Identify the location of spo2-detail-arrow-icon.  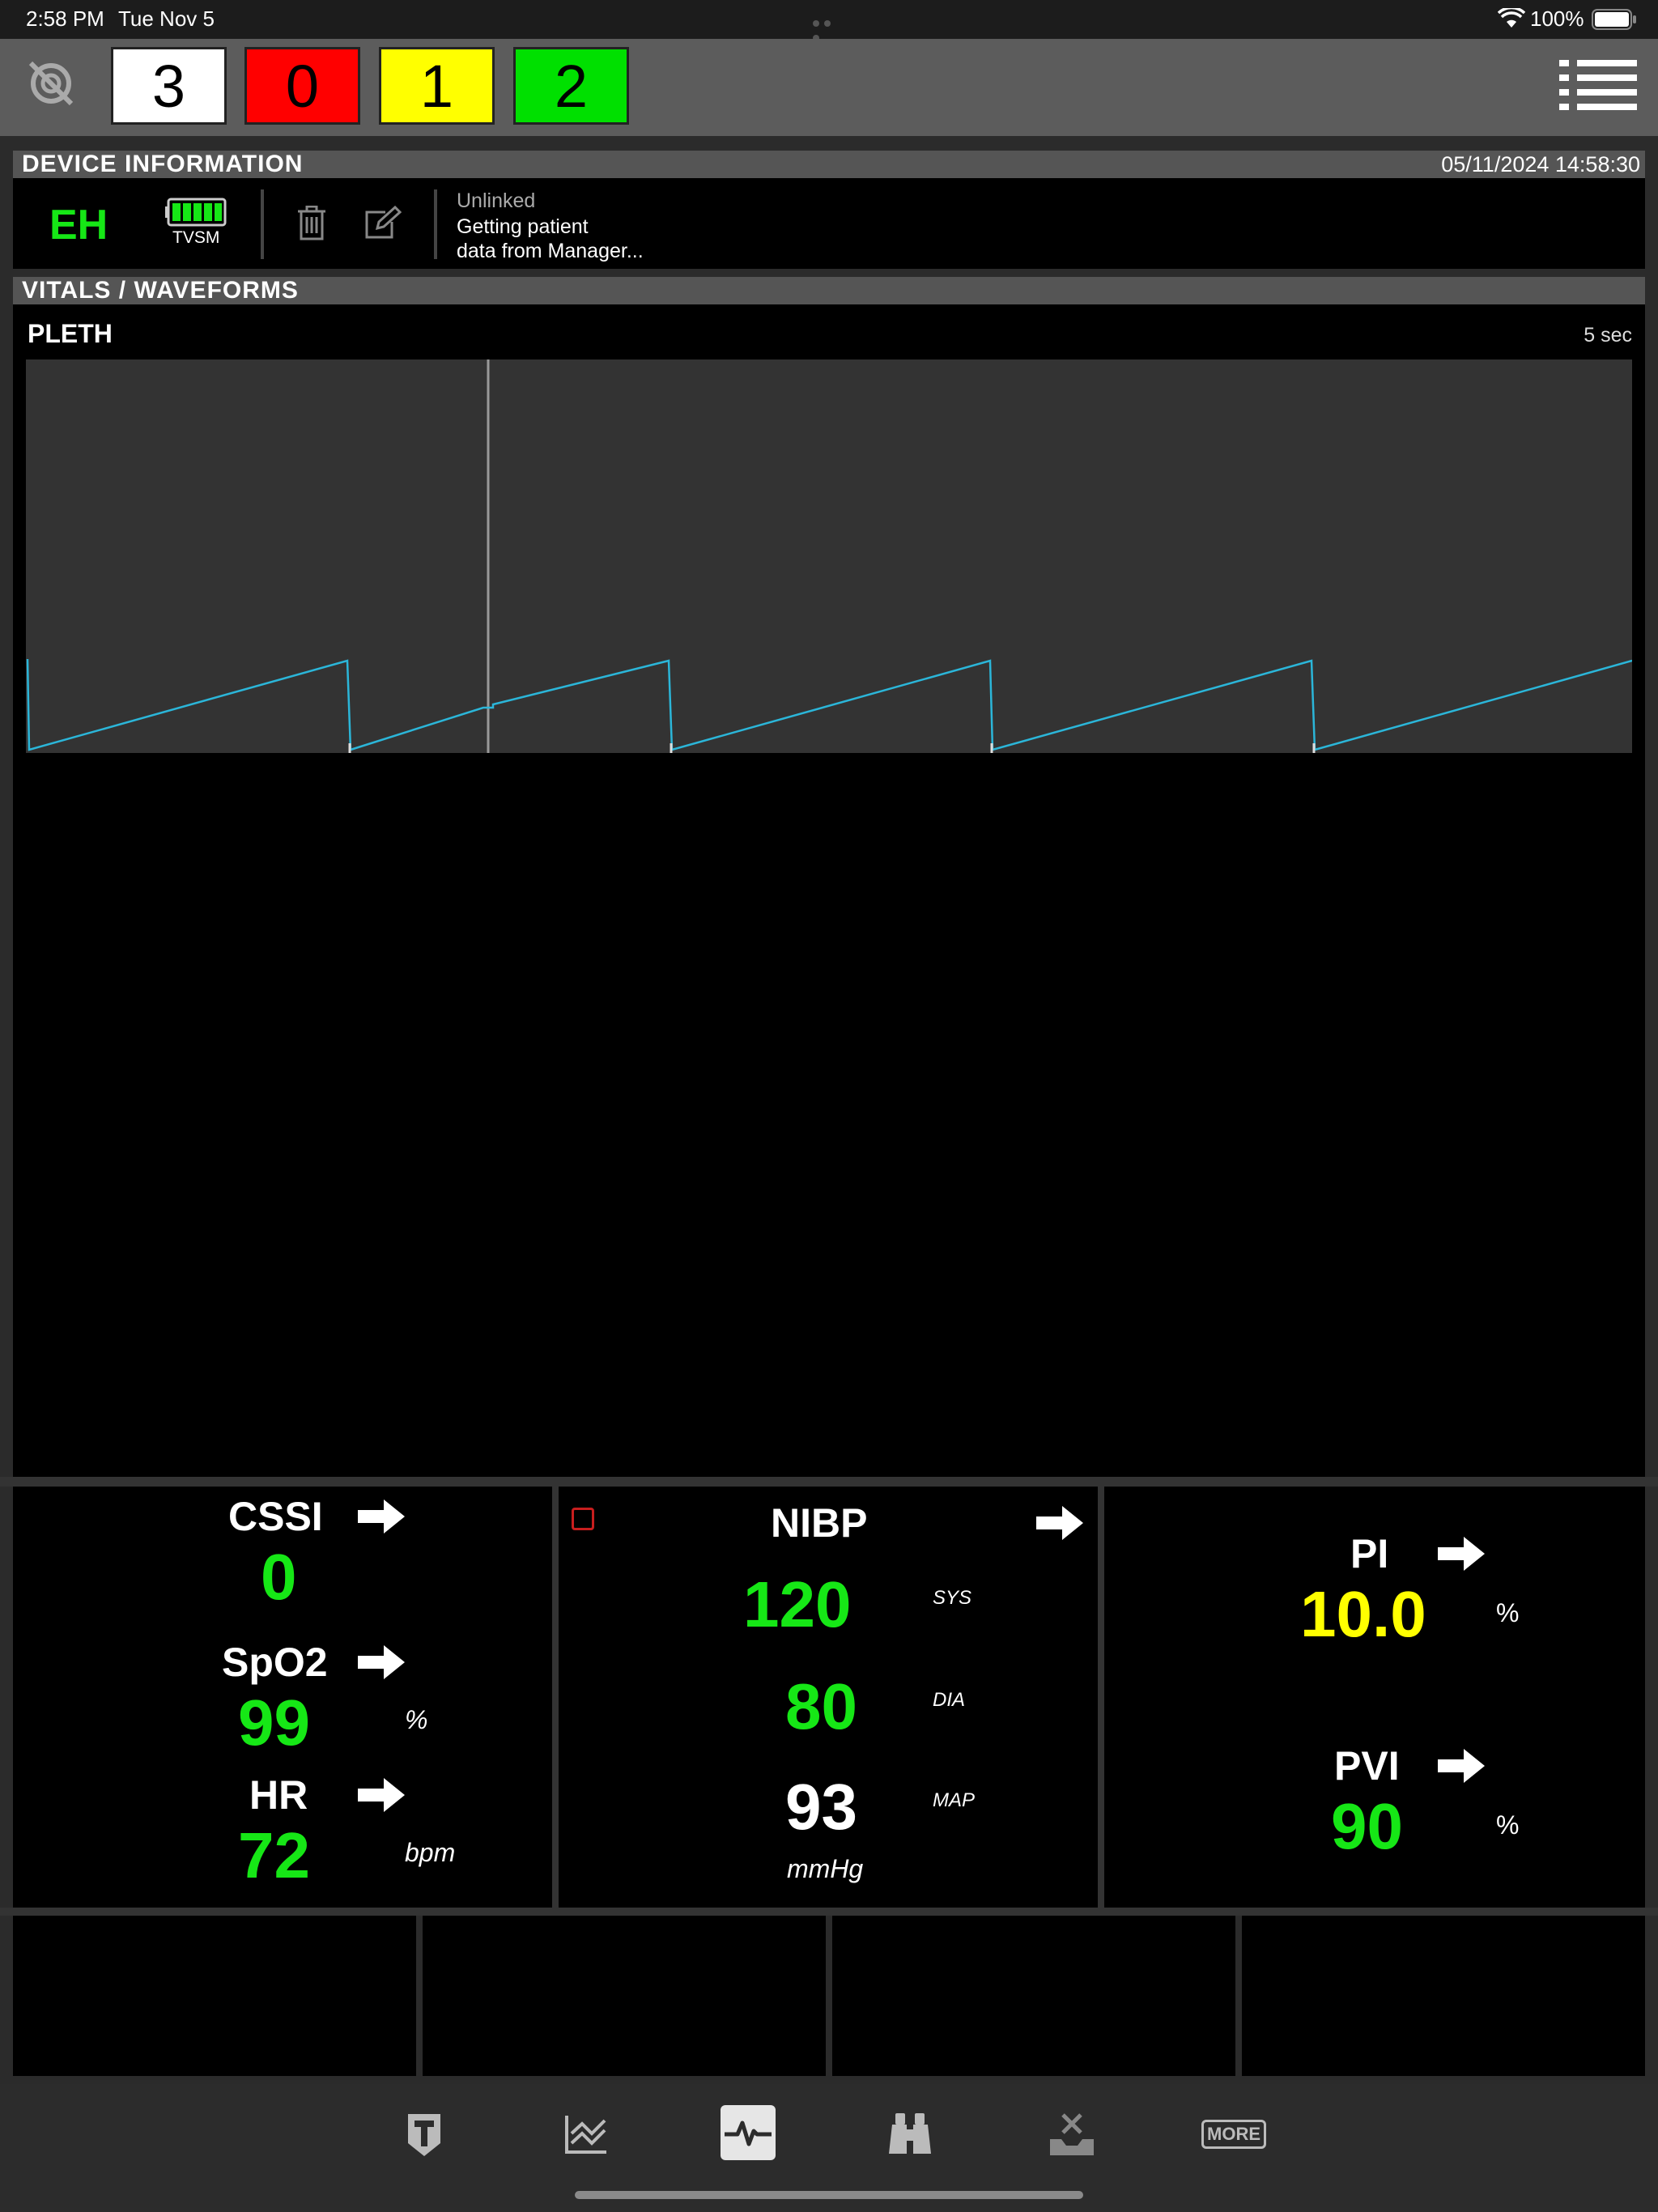
(381, 1664).